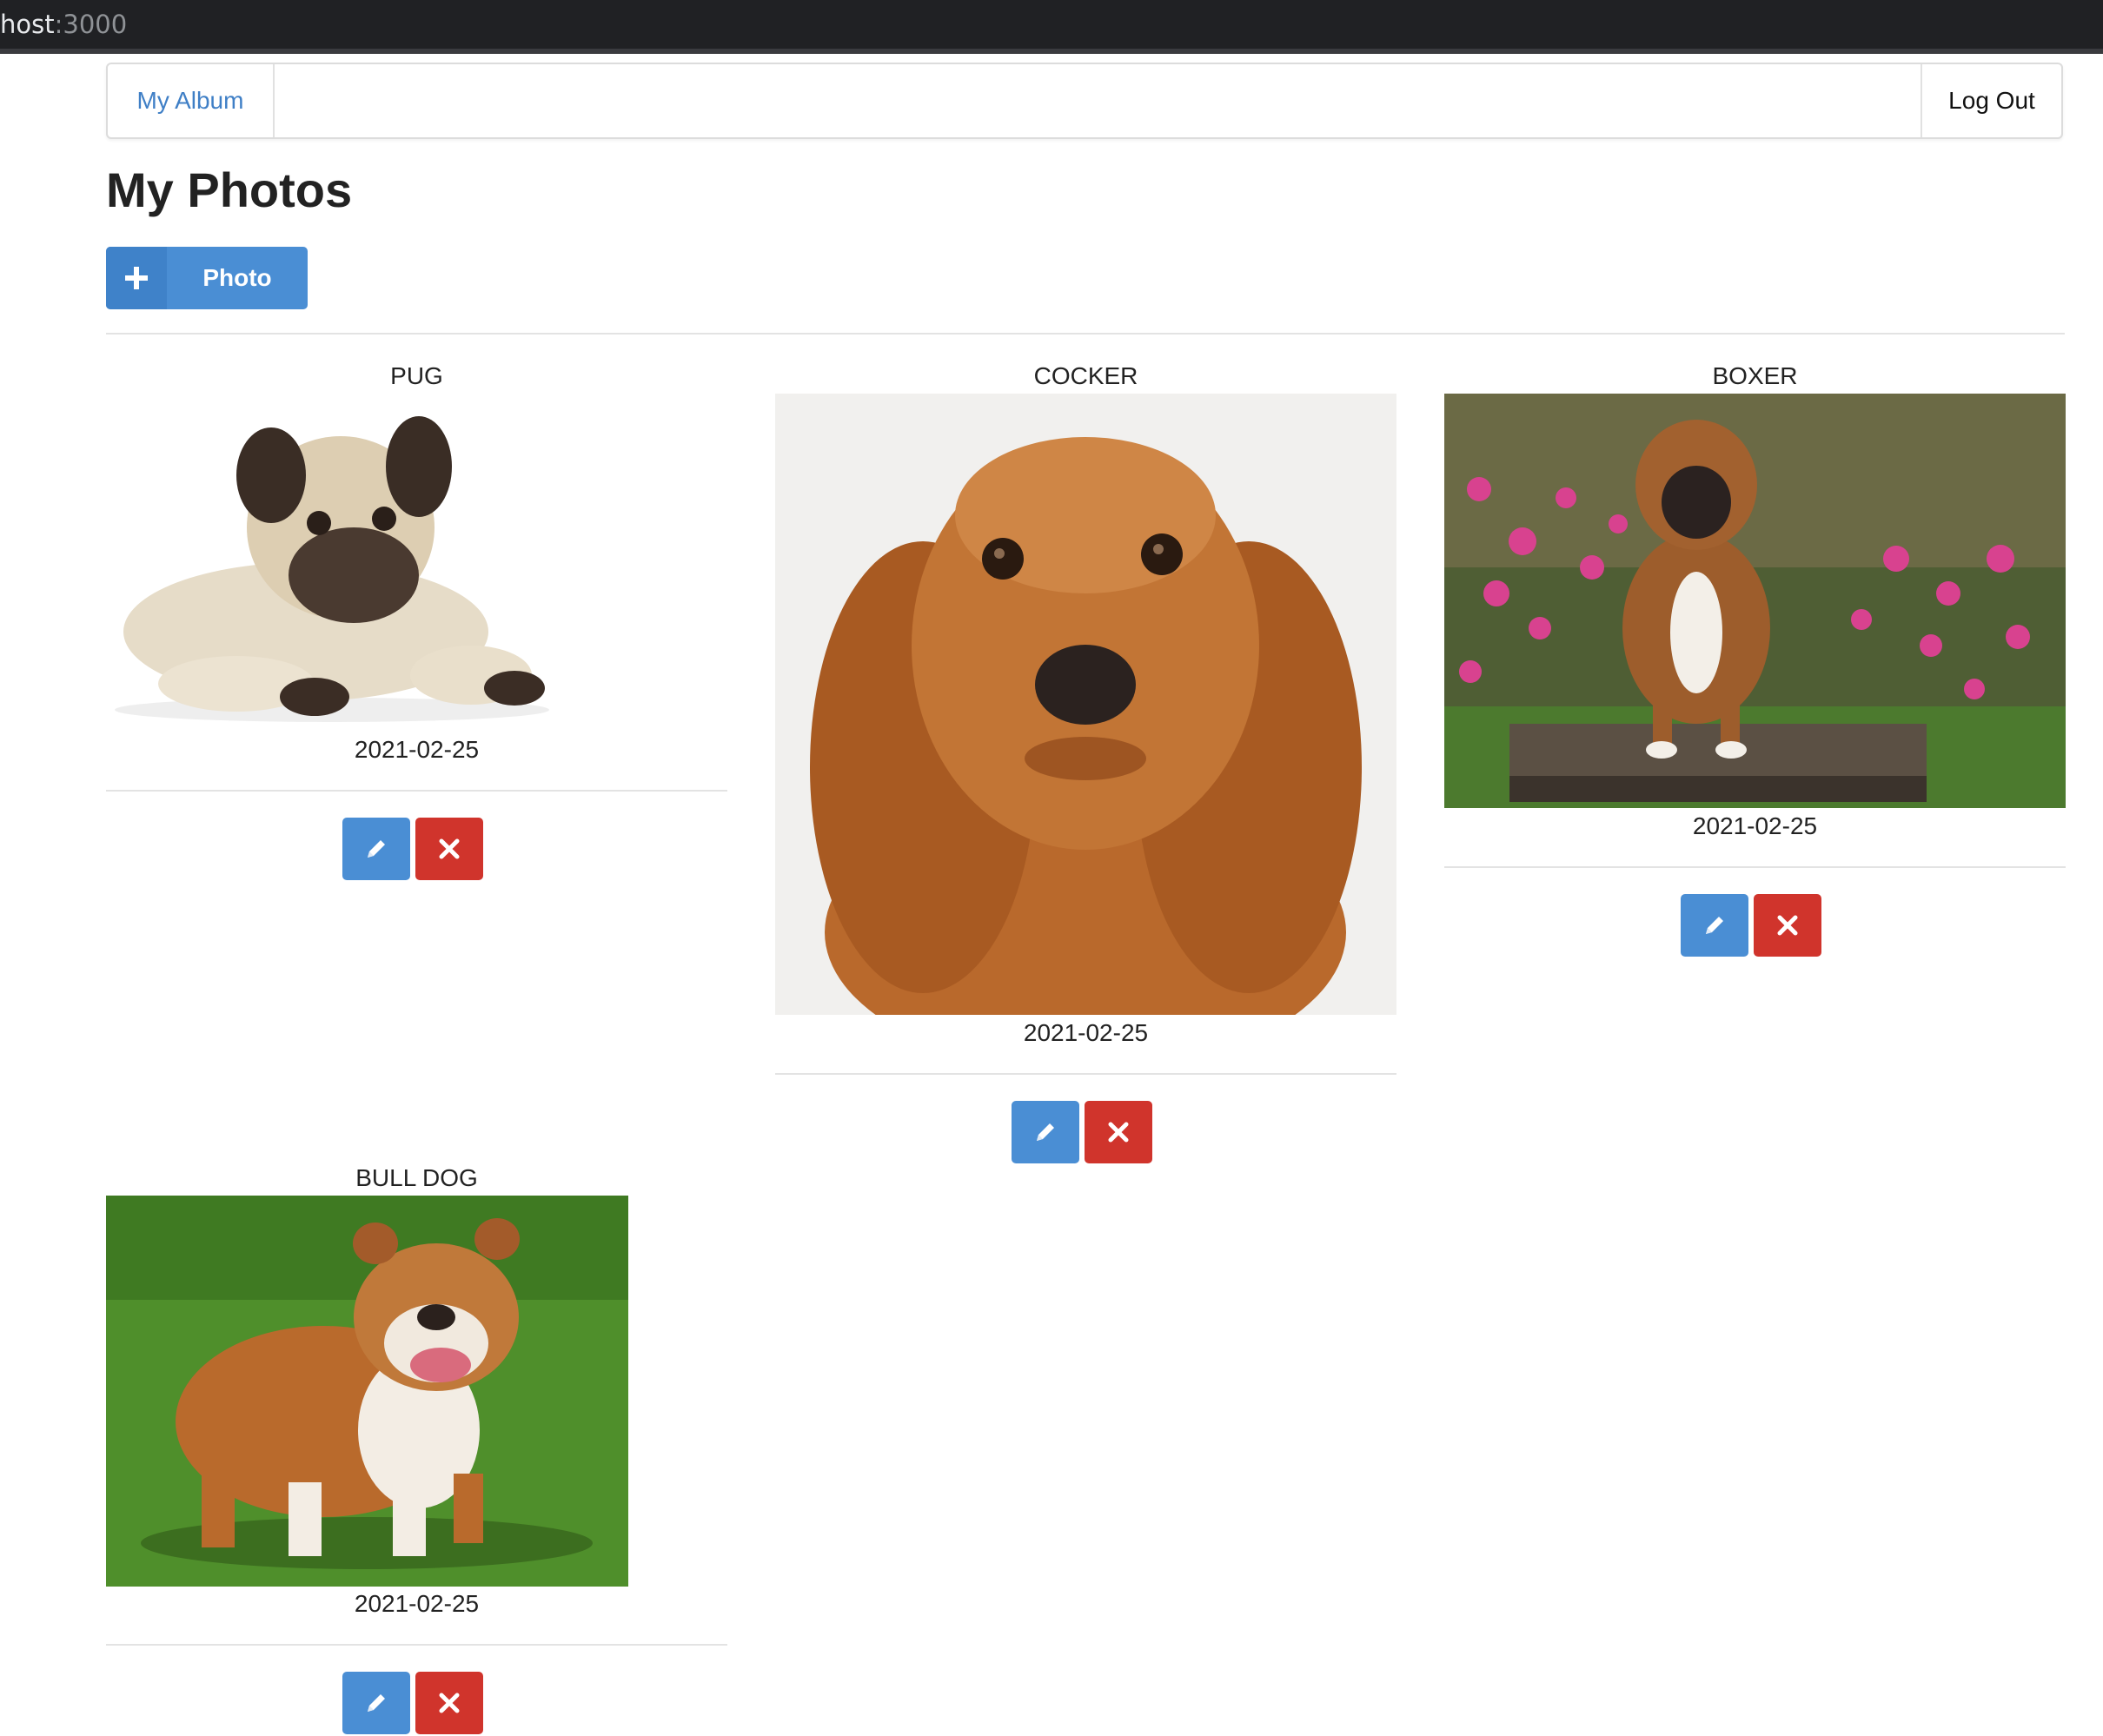 This screenshot has height=1736, width=2103. I want to click on photo-card-pug: PUG 2021-02-25, so click(416, 621).